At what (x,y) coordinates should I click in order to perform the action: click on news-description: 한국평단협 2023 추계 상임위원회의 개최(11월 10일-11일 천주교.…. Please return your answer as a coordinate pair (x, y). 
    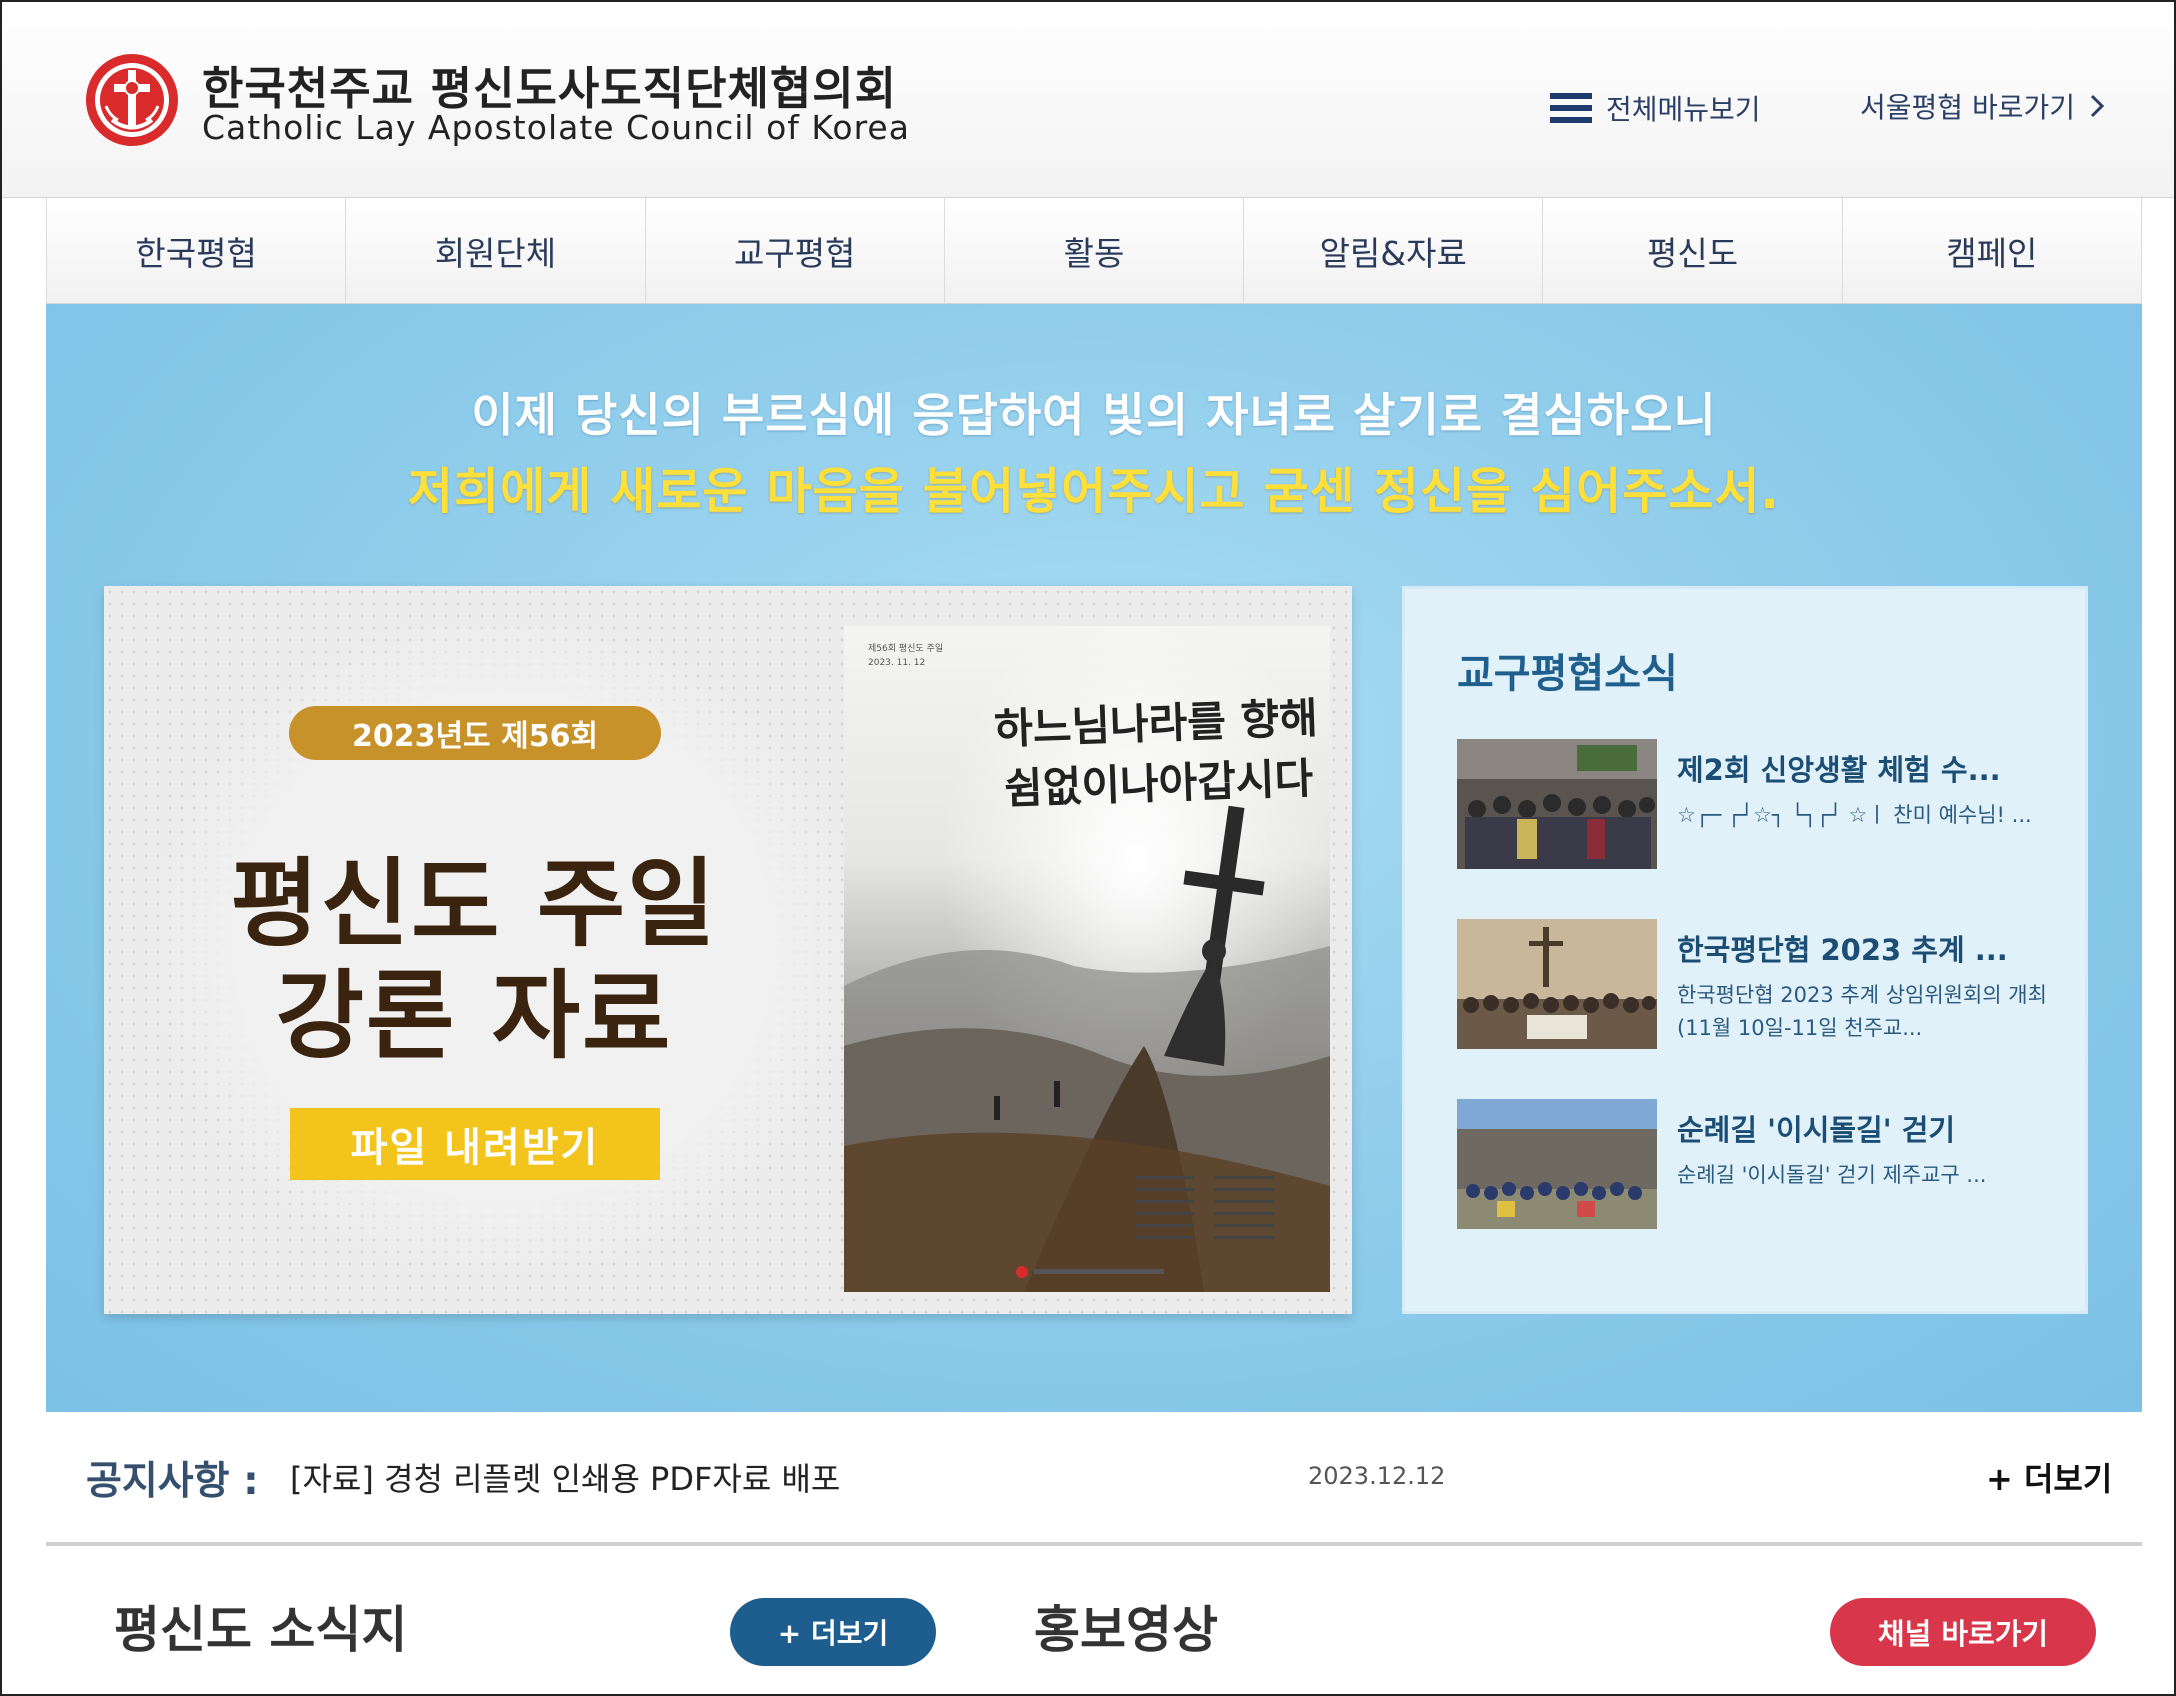
    Looking at the image, I should click on (1862, 1011).